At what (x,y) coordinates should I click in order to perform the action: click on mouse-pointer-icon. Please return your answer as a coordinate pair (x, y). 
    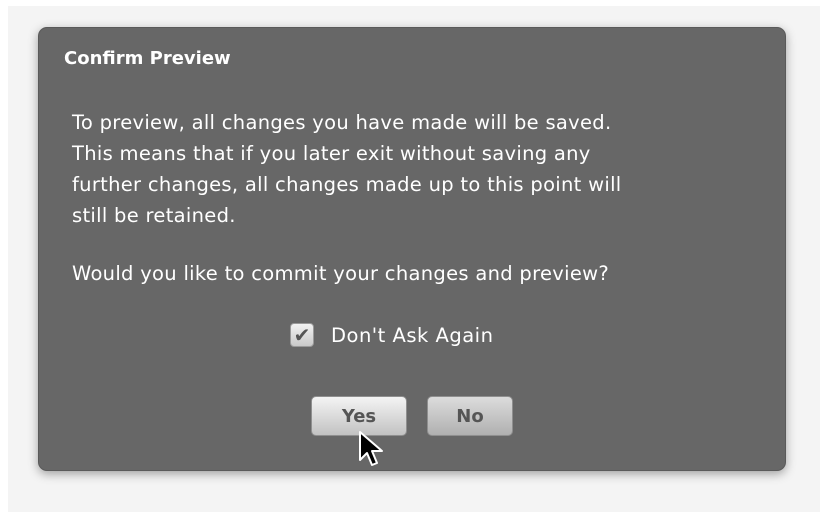
    Looking at the image, I should click on (371, 448).